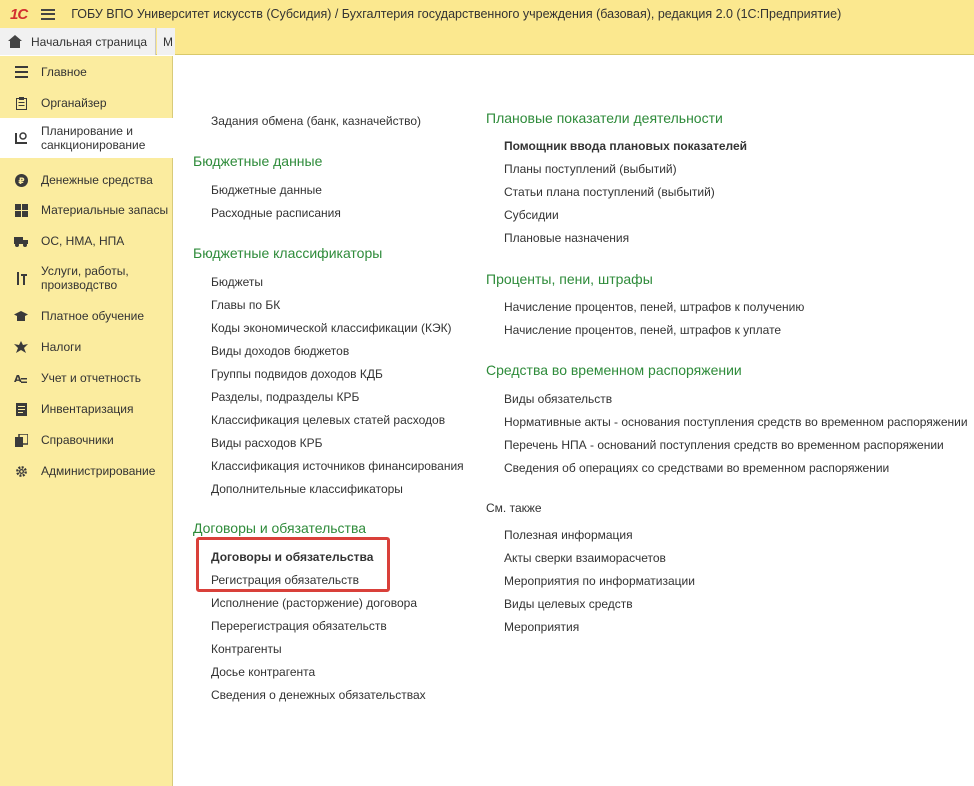 Image resolution: width=974 pixels, height=786 pixels. Describe the element at coordinates (292, 557) in the screenshot. I see `link-contracts: Договоры и обязательства` at that location.